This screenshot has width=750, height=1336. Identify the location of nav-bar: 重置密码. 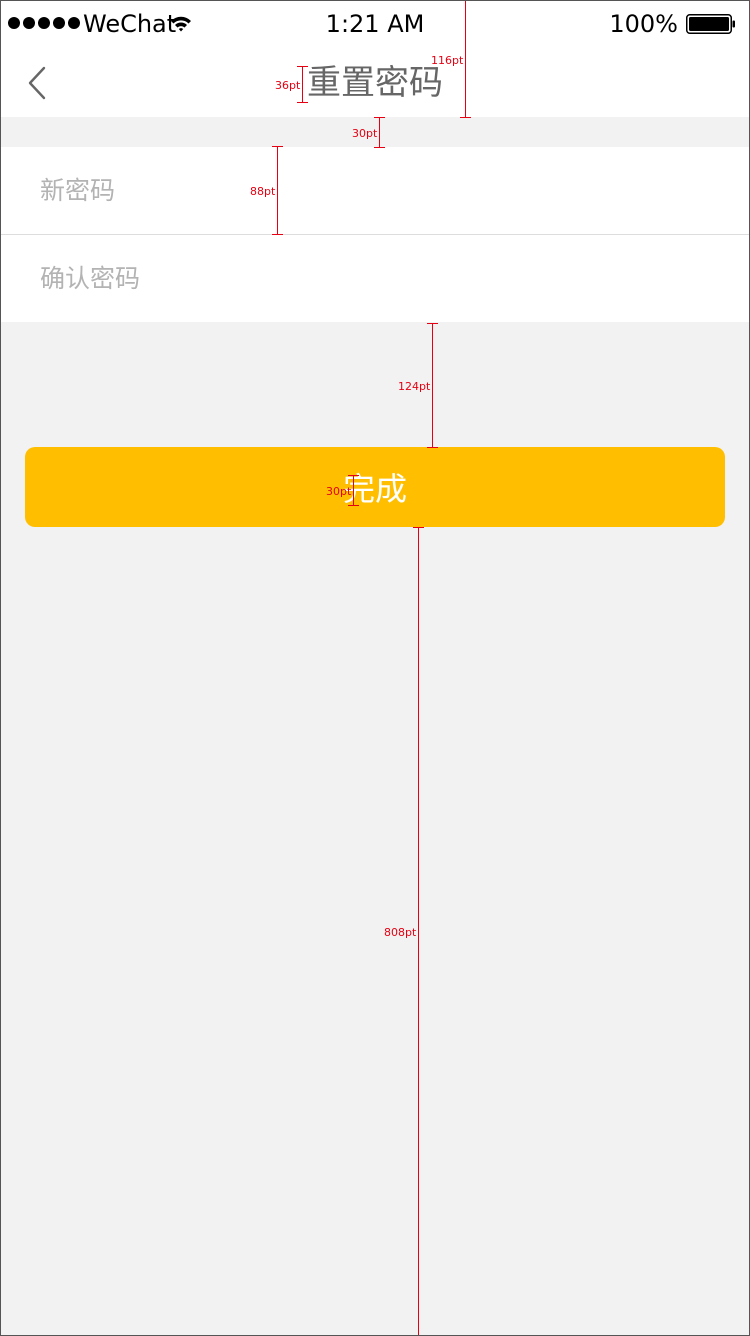
(375, 82).